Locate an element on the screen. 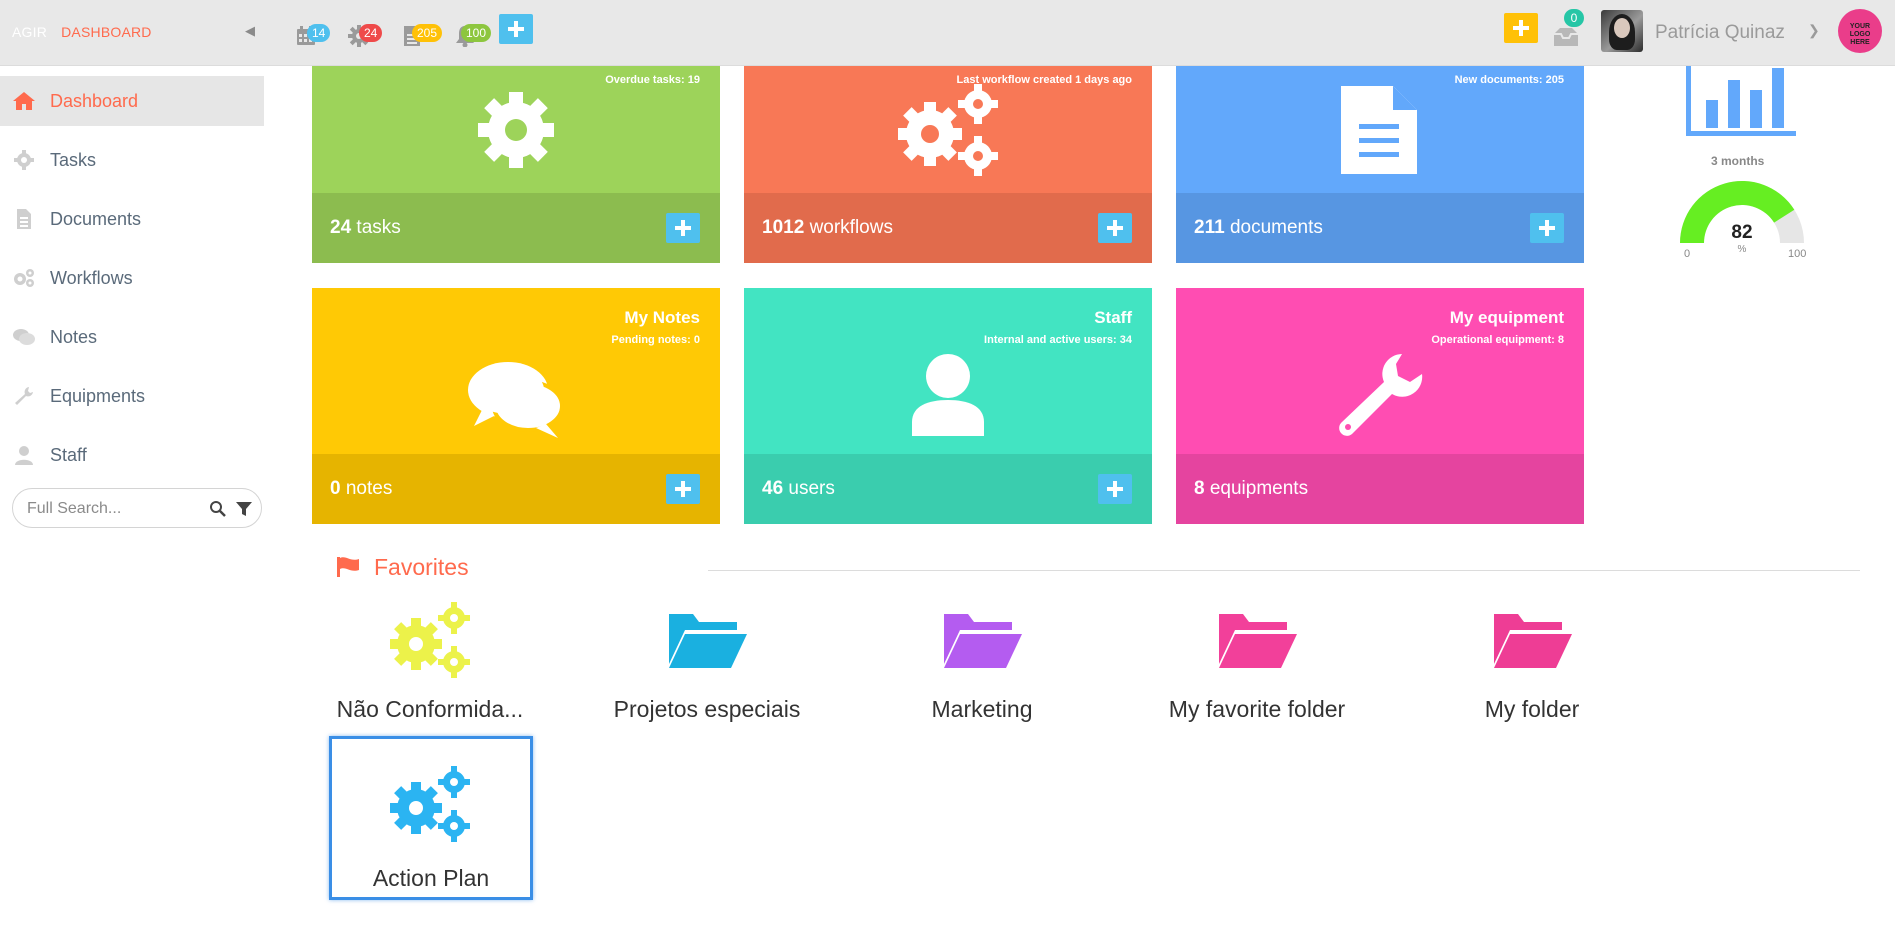 The image size is (1895, 928). favorite-label: Projetos especiais is located at coordinates (707, 709).